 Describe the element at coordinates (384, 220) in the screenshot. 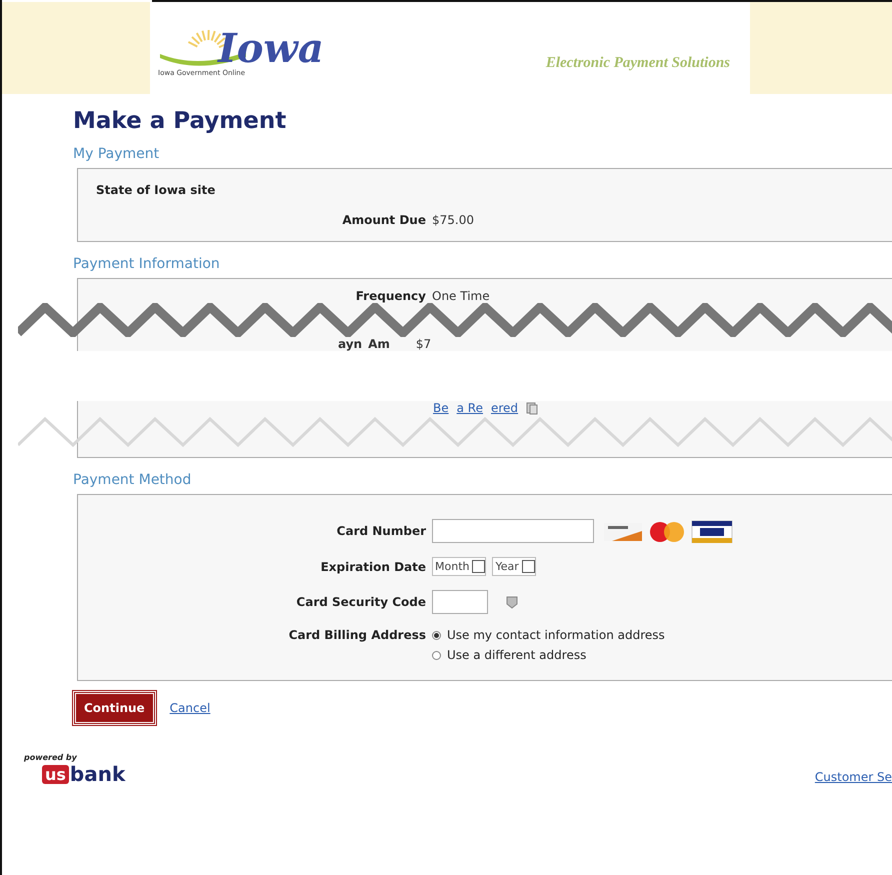

I see `field-label: Amount Due` at that location.